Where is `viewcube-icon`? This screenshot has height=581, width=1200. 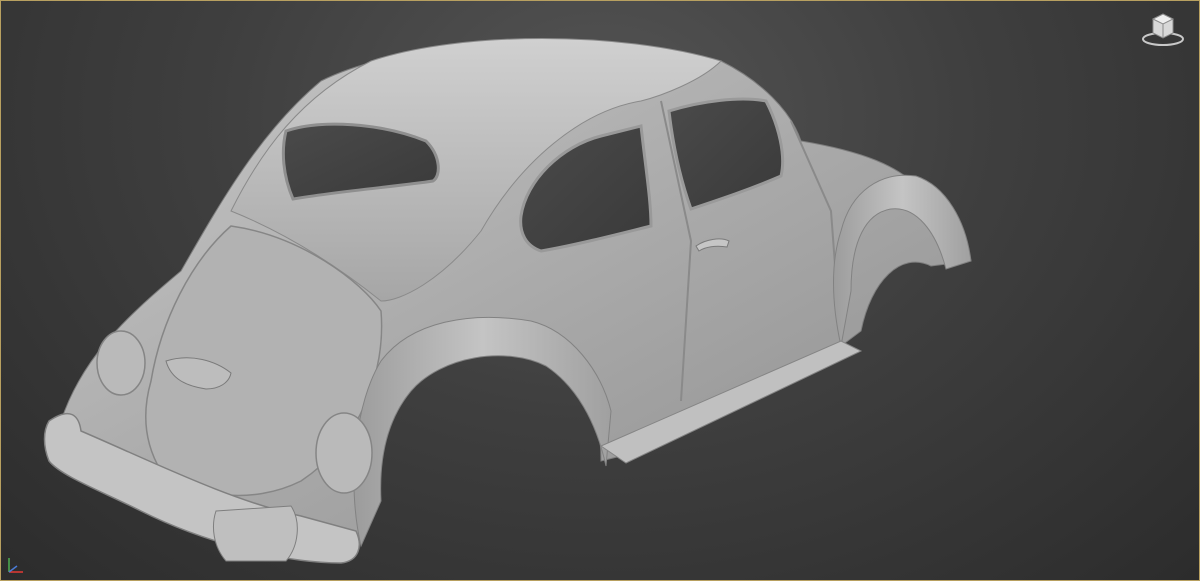
viewcube-icon is located at coordinates (1163, 28).